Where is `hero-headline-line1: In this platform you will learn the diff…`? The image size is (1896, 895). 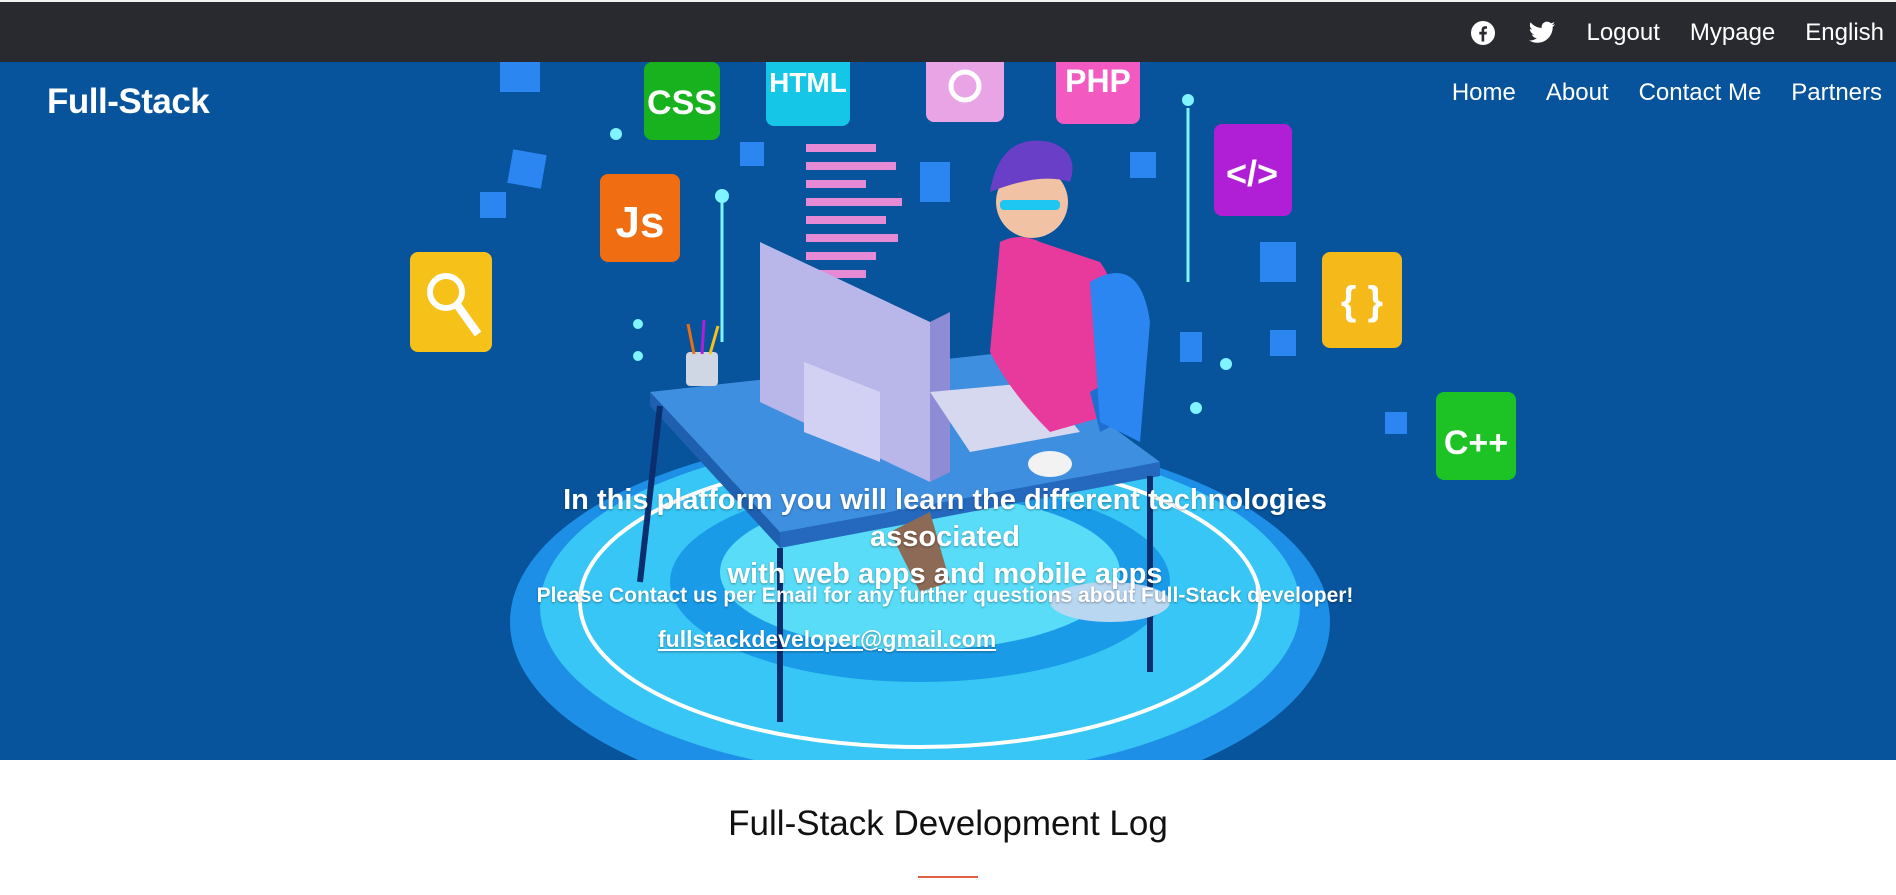 hero-headline-line1: In this platform you will learn the diff… is located at coordinates (945, 518).